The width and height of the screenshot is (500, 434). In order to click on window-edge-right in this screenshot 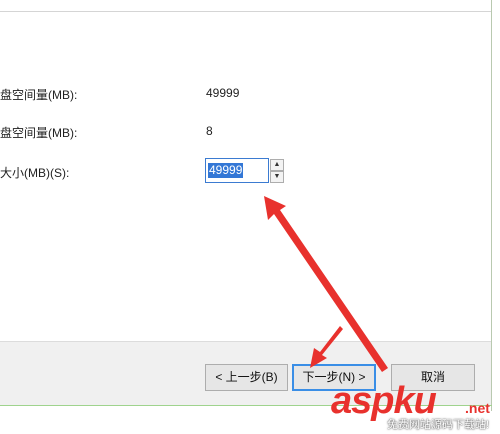, I will do `click(491, 205)`.